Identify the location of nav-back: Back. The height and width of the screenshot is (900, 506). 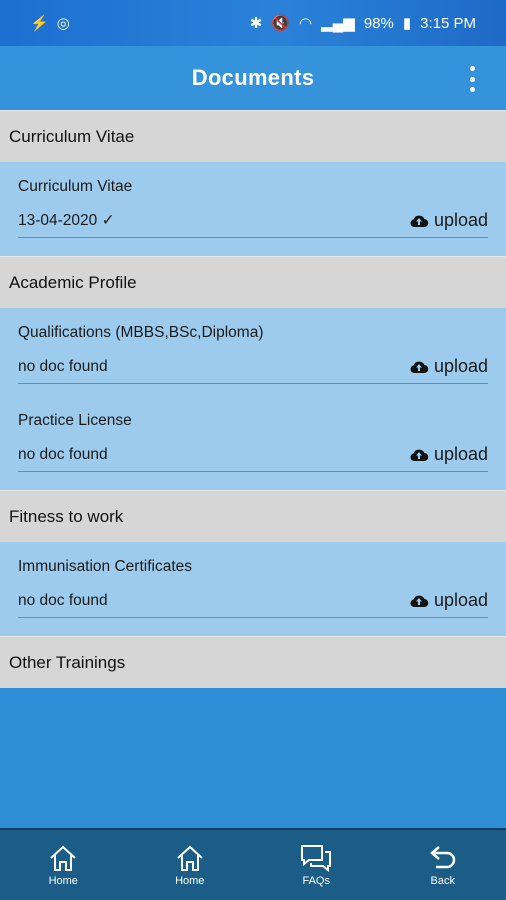
(443, 865).